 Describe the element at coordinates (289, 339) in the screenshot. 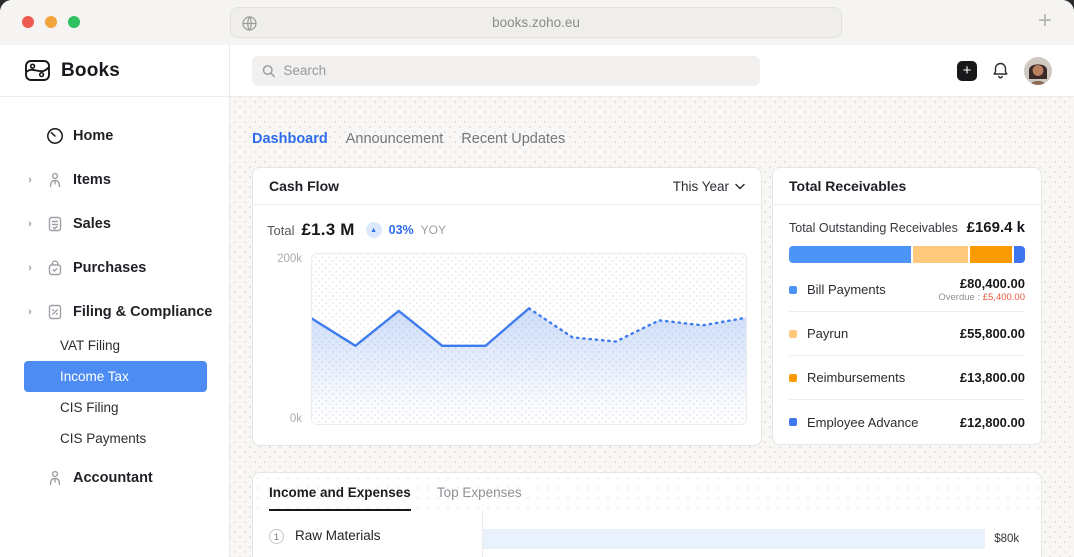

I see `chart-y-axis: 200k 0k` at that location.